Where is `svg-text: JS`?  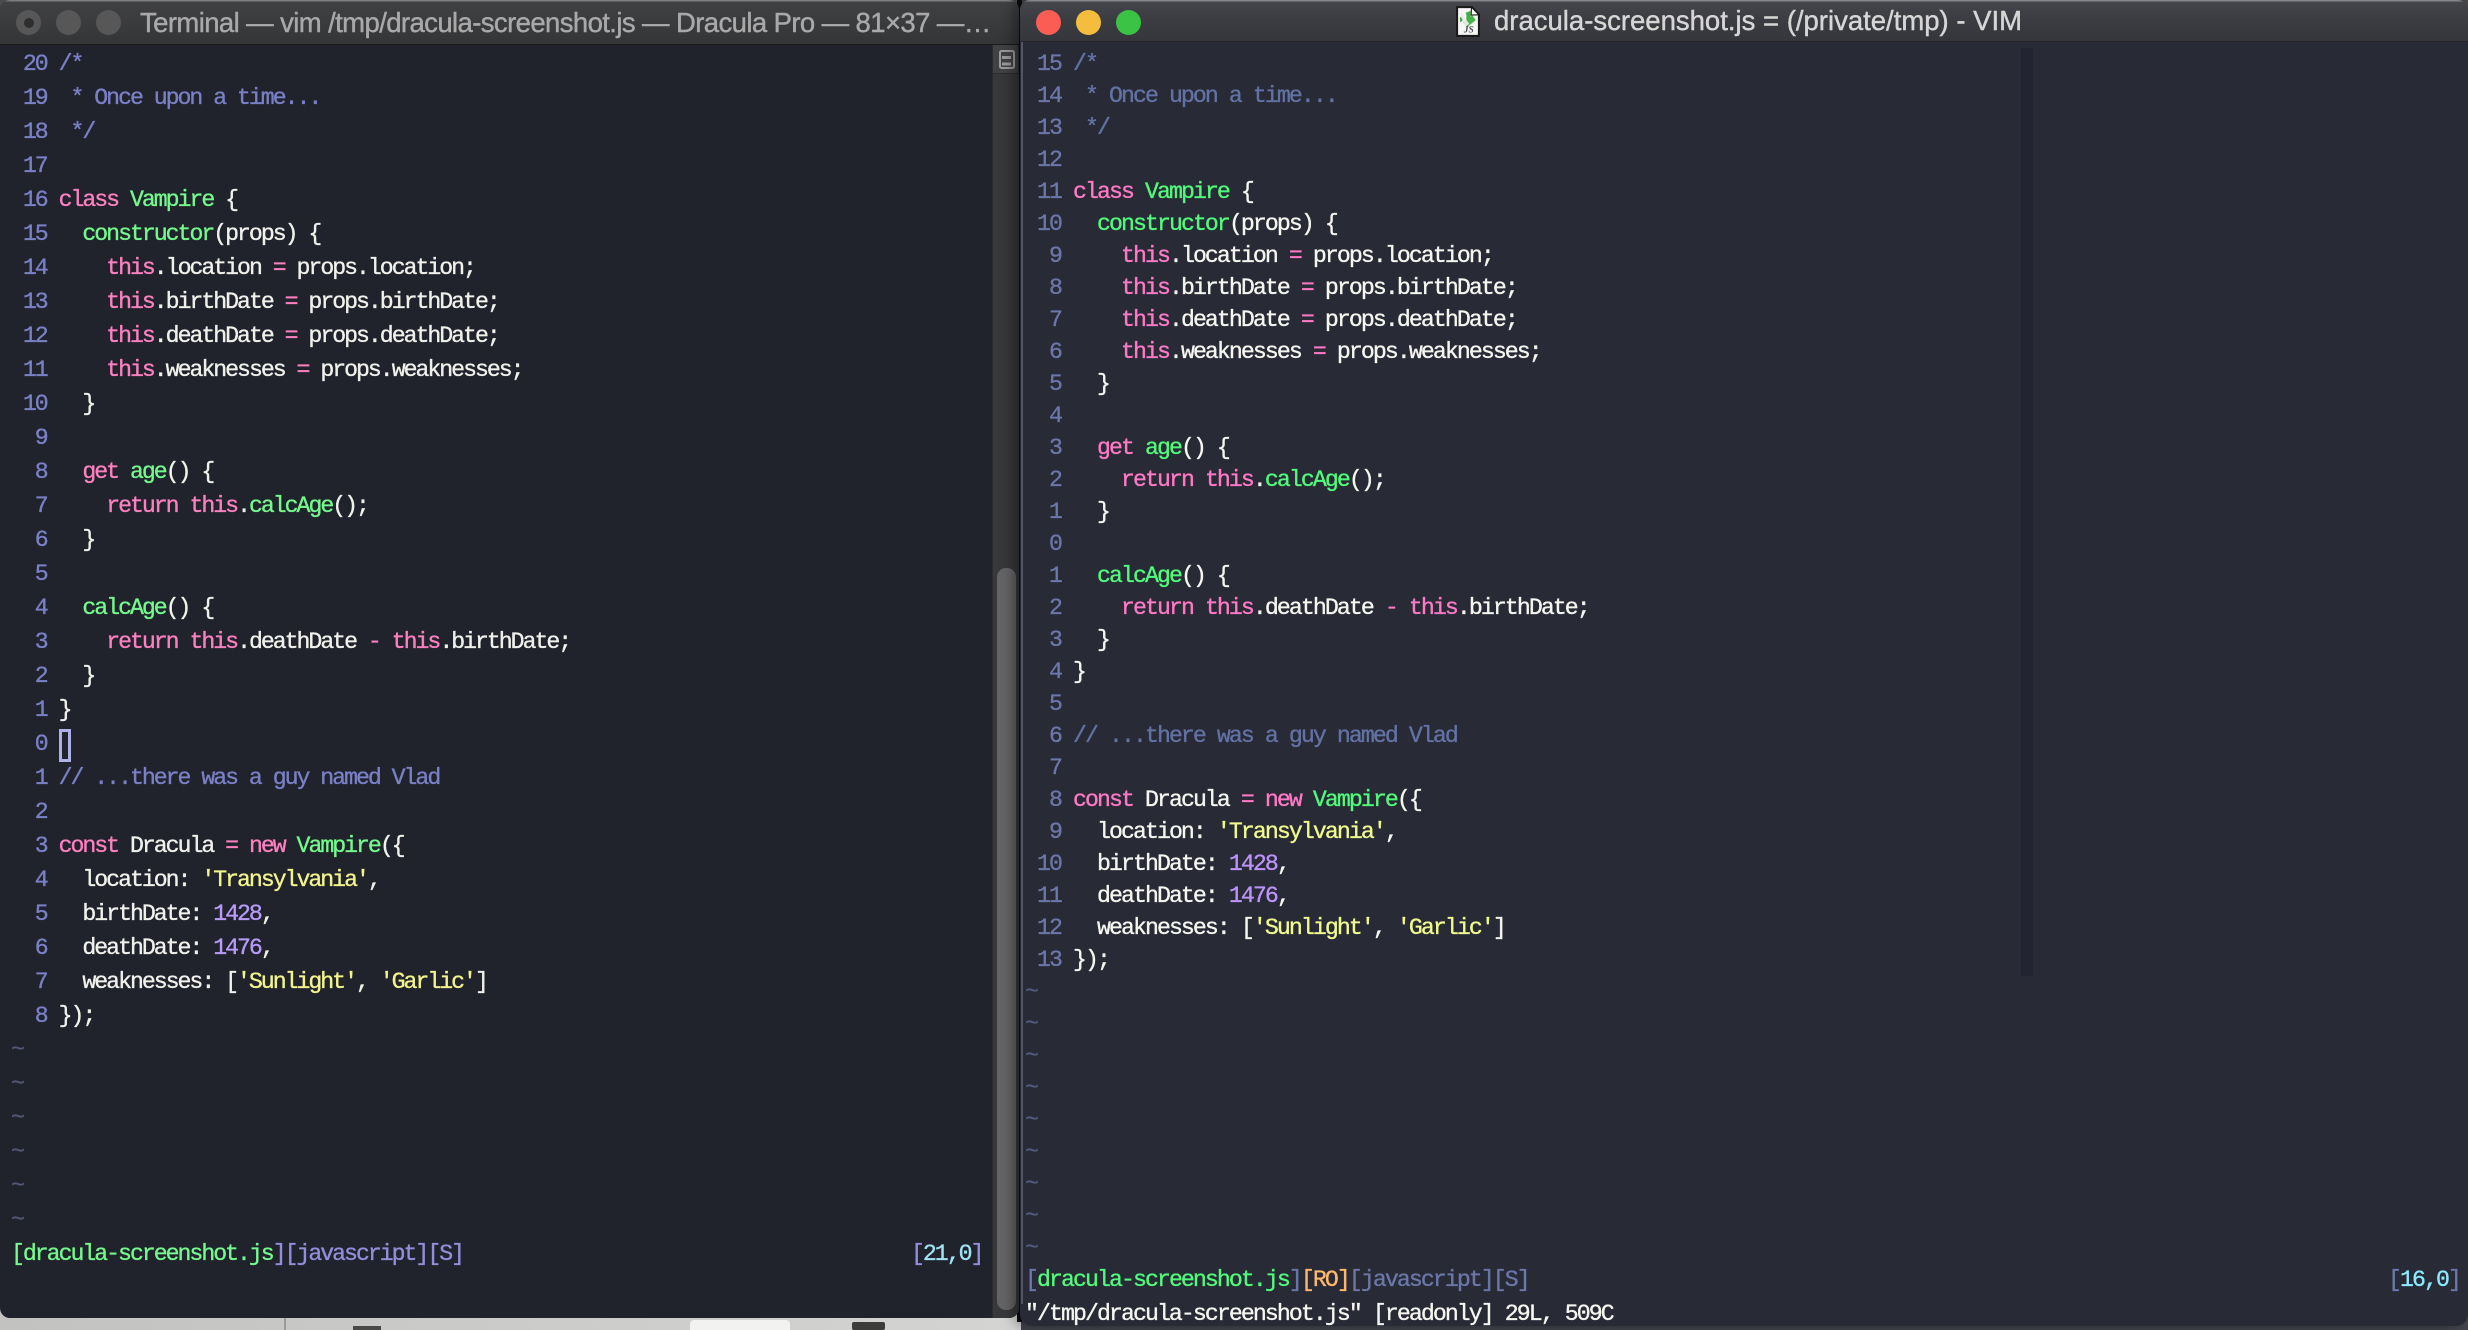
svg-text: JS is located at coordinates (1468, 31).